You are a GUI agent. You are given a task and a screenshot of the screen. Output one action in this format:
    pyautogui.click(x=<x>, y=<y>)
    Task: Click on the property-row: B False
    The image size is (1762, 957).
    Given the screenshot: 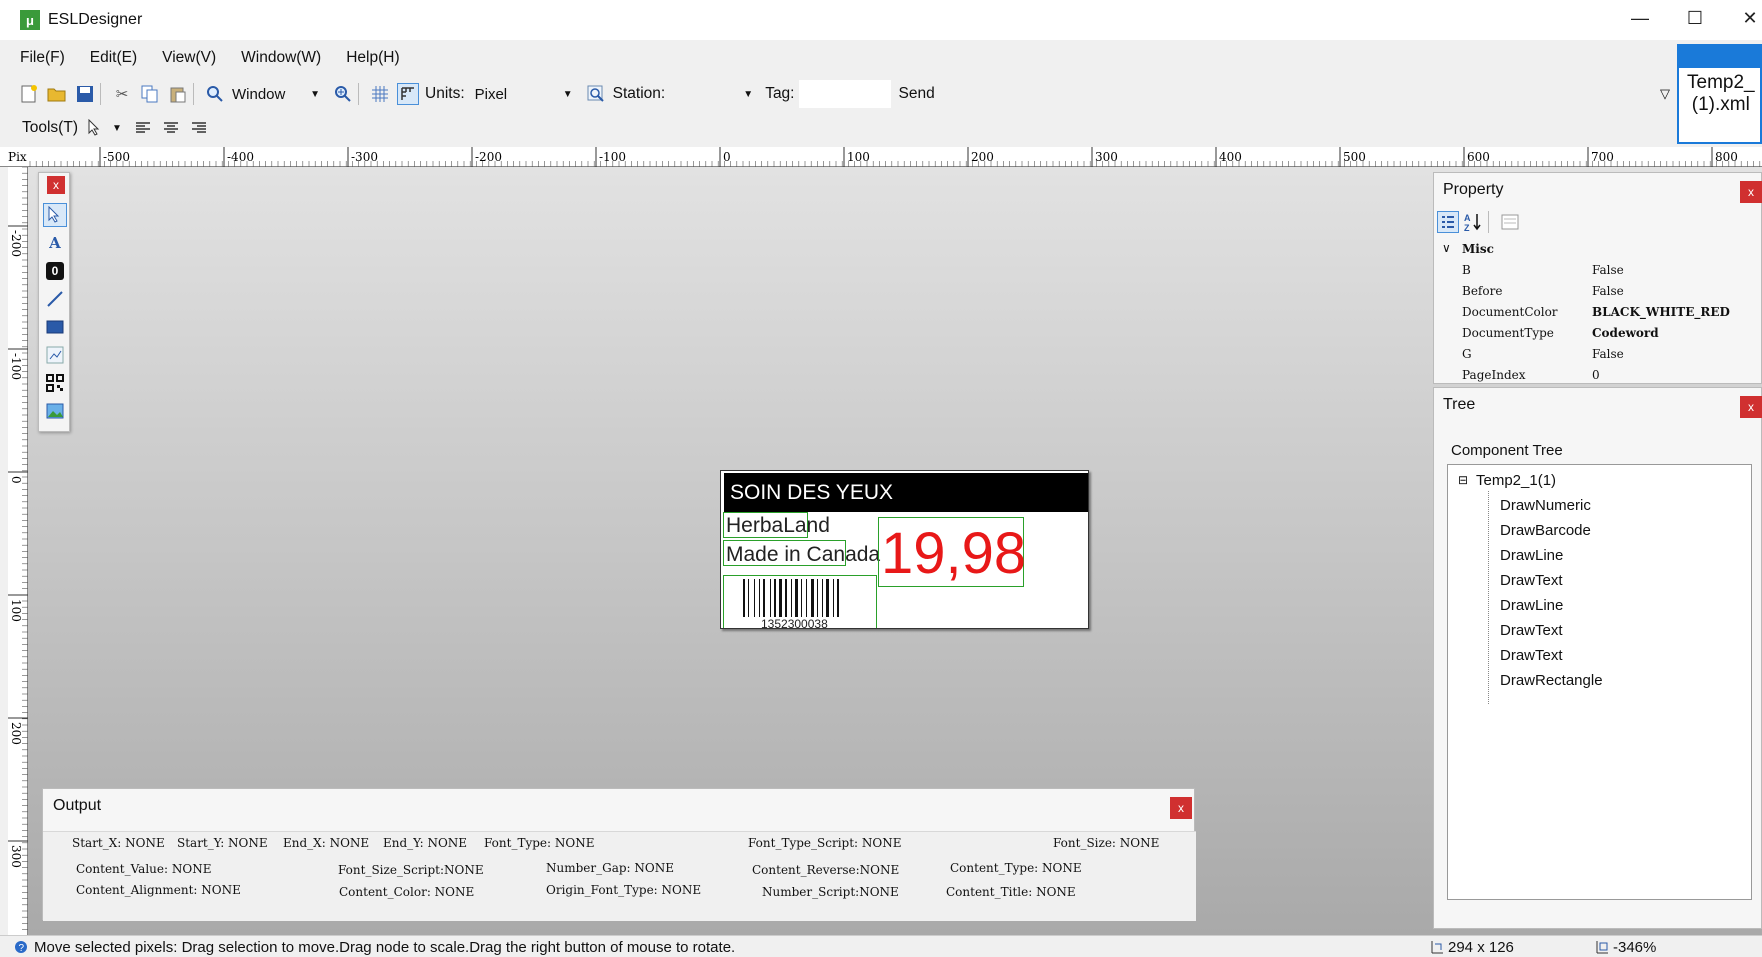 What is the action you would take?
    pyautogui.click(x=1598, y=270)
    